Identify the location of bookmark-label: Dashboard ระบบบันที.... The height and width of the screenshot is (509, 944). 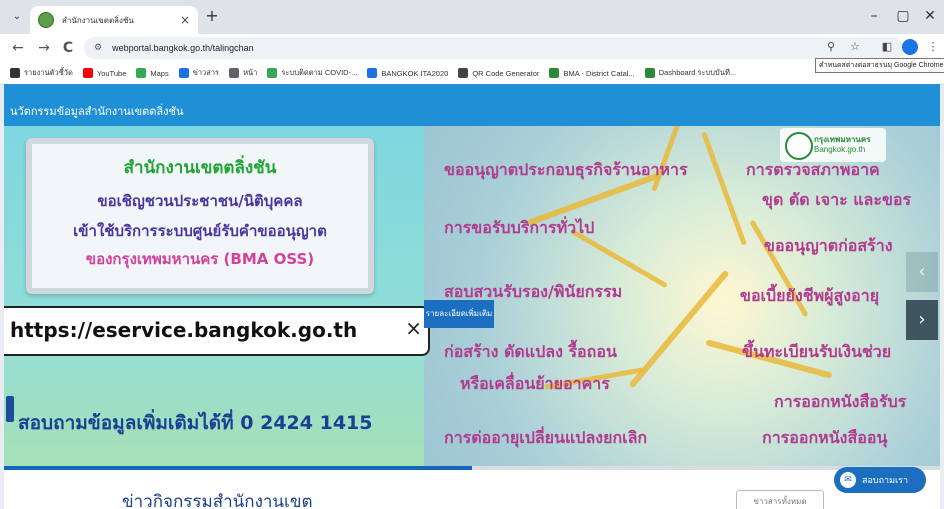
(697, 72).